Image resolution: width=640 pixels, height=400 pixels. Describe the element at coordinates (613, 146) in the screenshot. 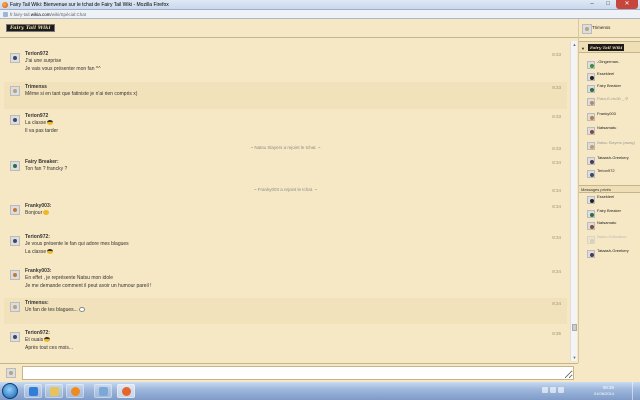

I see `user-list-item: Natsu Slayers (away)` at that location.